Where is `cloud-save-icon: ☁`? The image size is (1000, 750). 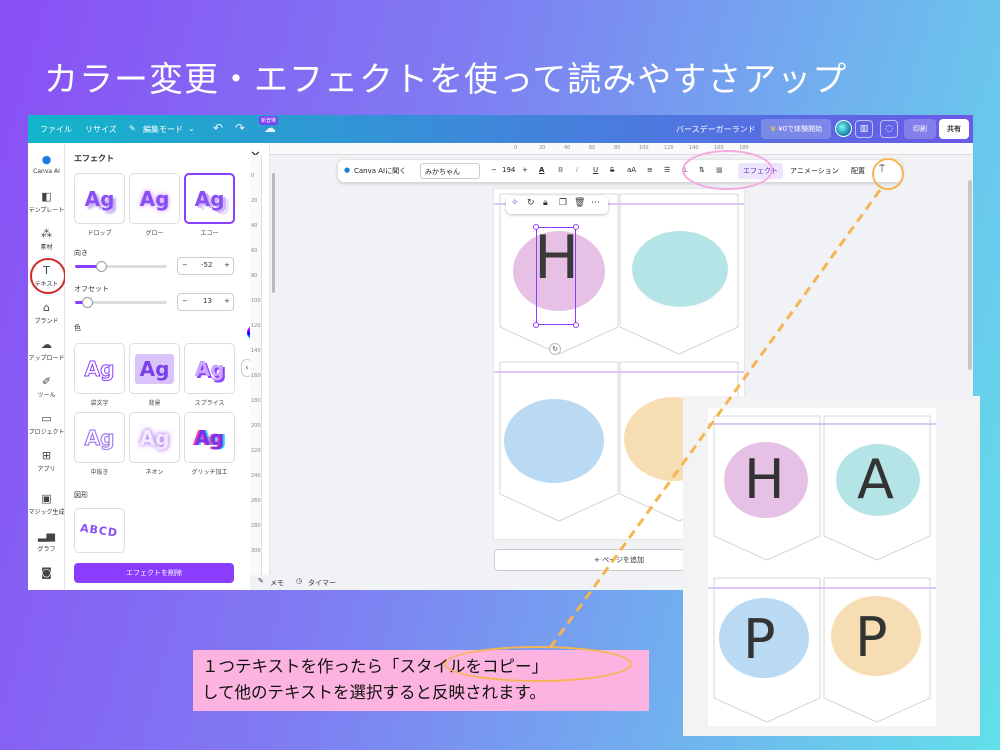
cloud-save-icon: ☁ is located at coordinates (270, 128).